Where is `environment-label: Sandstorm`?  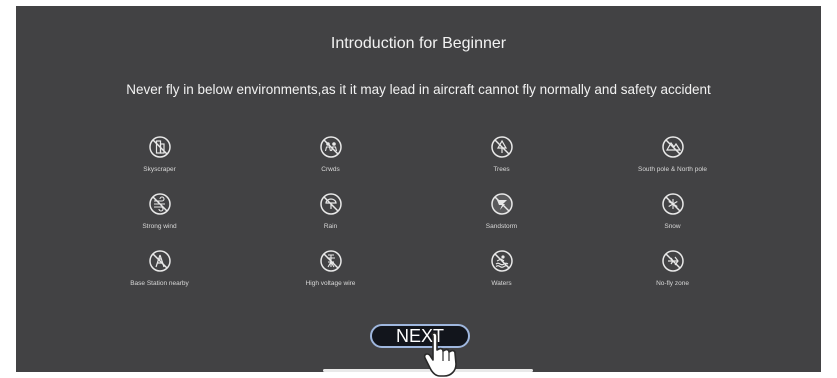
environment-label: Sandstorm is located at coordinates (501, 226).